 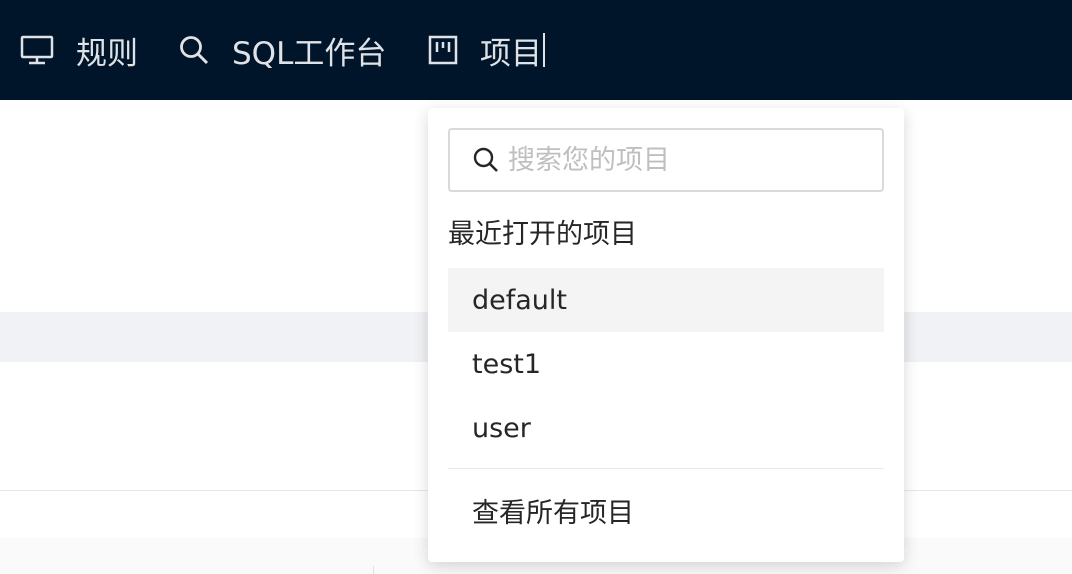 I want to click on nav-rules: 规则, so click(x=79, y=50).